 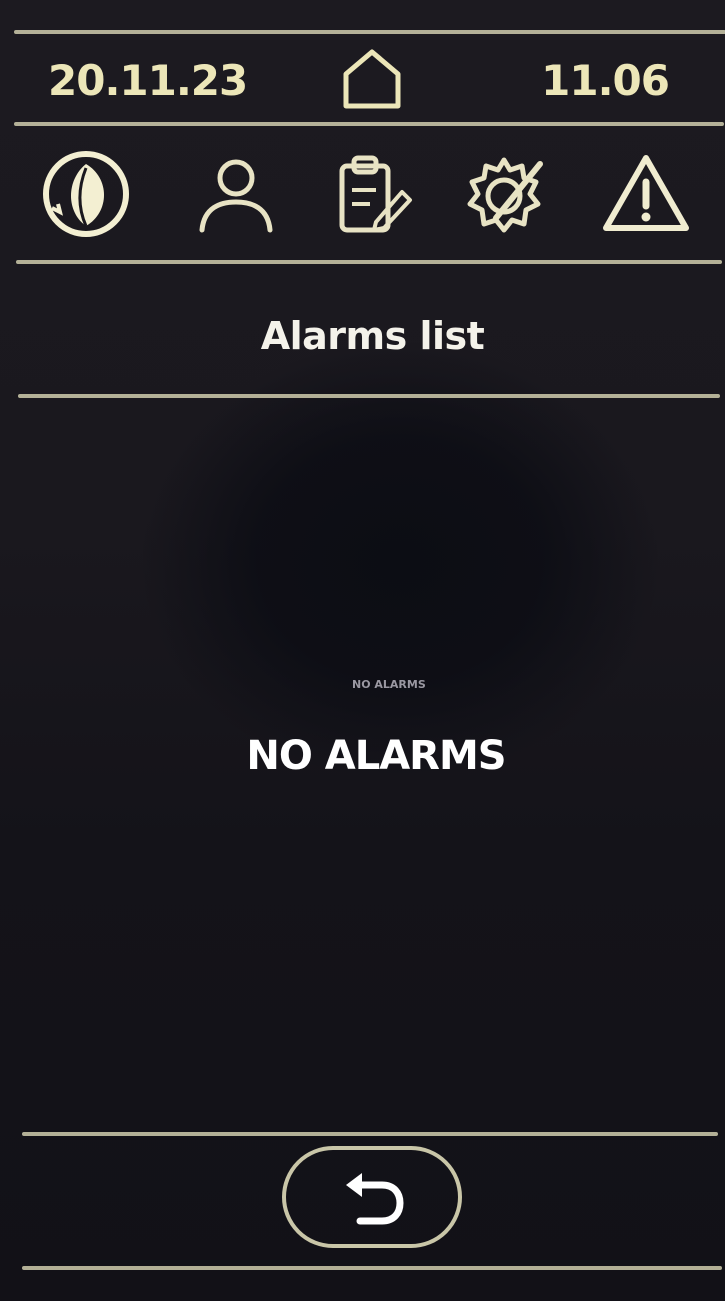 I want to click on bottom-divider, so click(x=372, y=1268).